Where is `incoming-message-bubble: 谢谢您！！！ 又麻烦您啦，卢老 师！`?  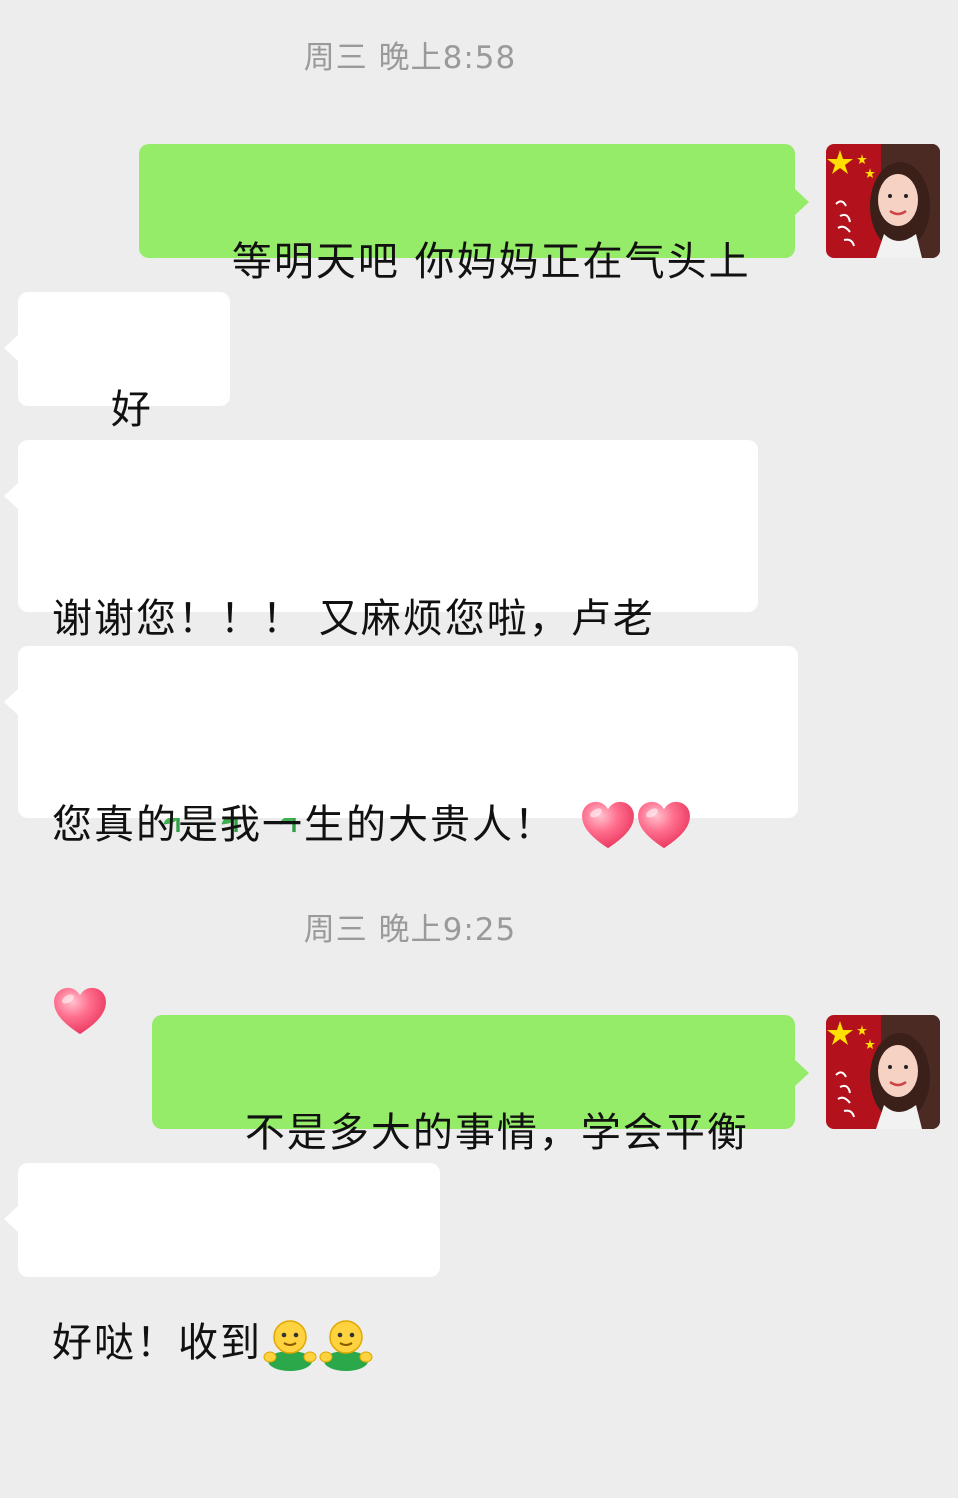
incoming-message-bubble: 谢谢您！！！ 又麻烦您啦，卢老 师！ is located at coordinates (381, 526).